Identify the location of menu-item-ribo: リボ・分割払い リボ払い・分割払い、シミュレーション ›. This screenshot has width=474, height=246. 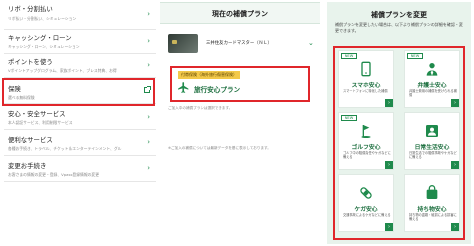
(80, 15).